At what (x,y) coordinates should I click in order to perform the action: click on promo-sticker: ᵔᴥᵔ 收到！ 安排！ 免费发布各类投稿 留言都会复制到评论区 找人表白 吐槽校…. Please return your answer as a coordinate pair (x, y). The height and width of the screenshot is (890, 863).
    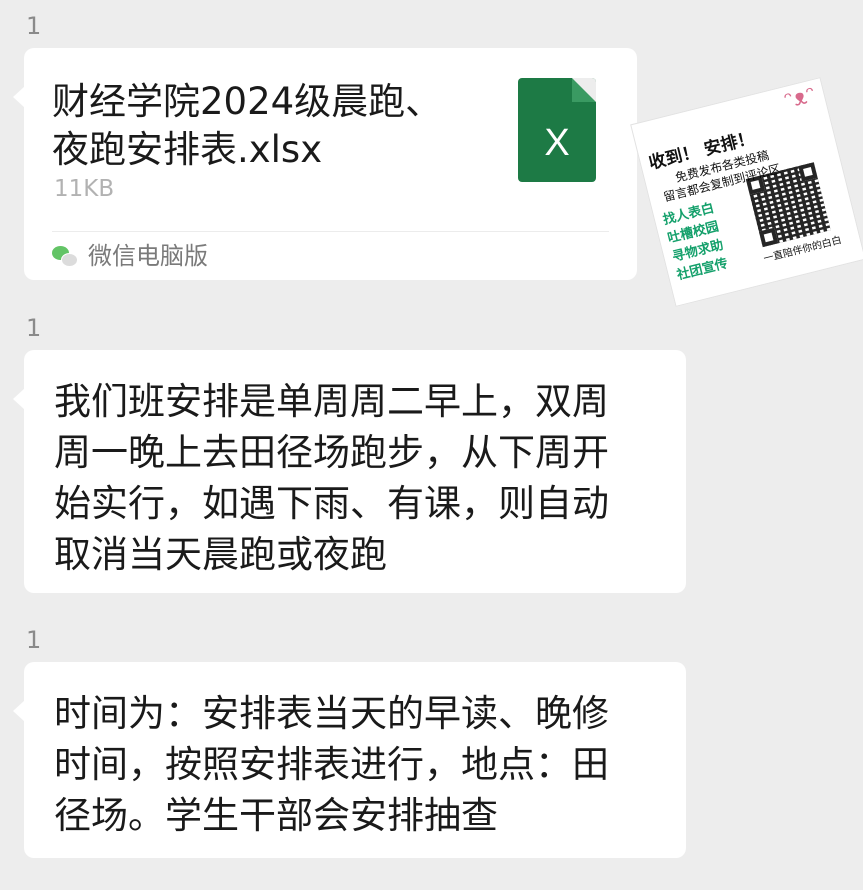
    Looking at the image, I should click on (746, 192).